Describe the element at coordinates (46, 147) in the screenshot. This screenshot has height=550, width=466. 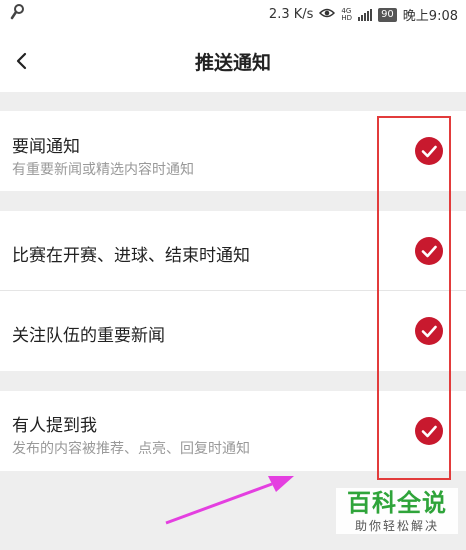
I see `setting-title: 要闻通知` at that location.